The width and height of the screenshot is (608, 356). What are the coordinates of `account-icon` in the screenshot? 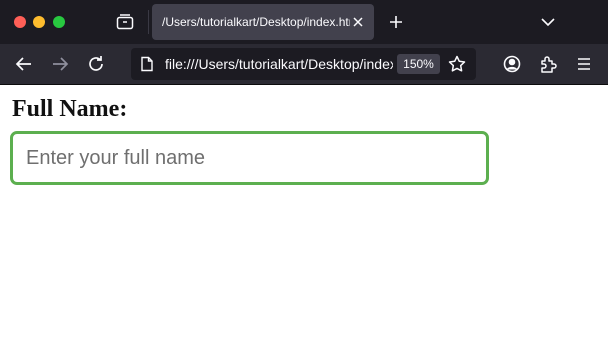 It's located at (512, 64).